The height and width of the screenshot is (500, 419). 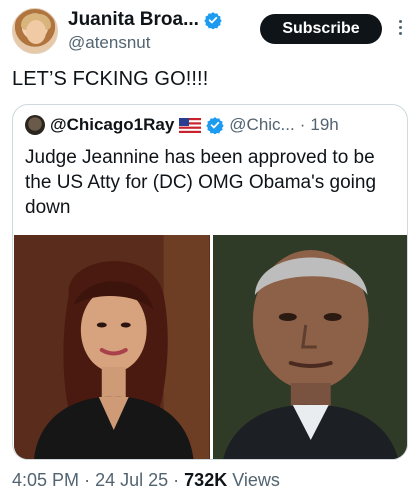 I want to click on subscribe-button: Subscribe, so click(x=321, y=29).